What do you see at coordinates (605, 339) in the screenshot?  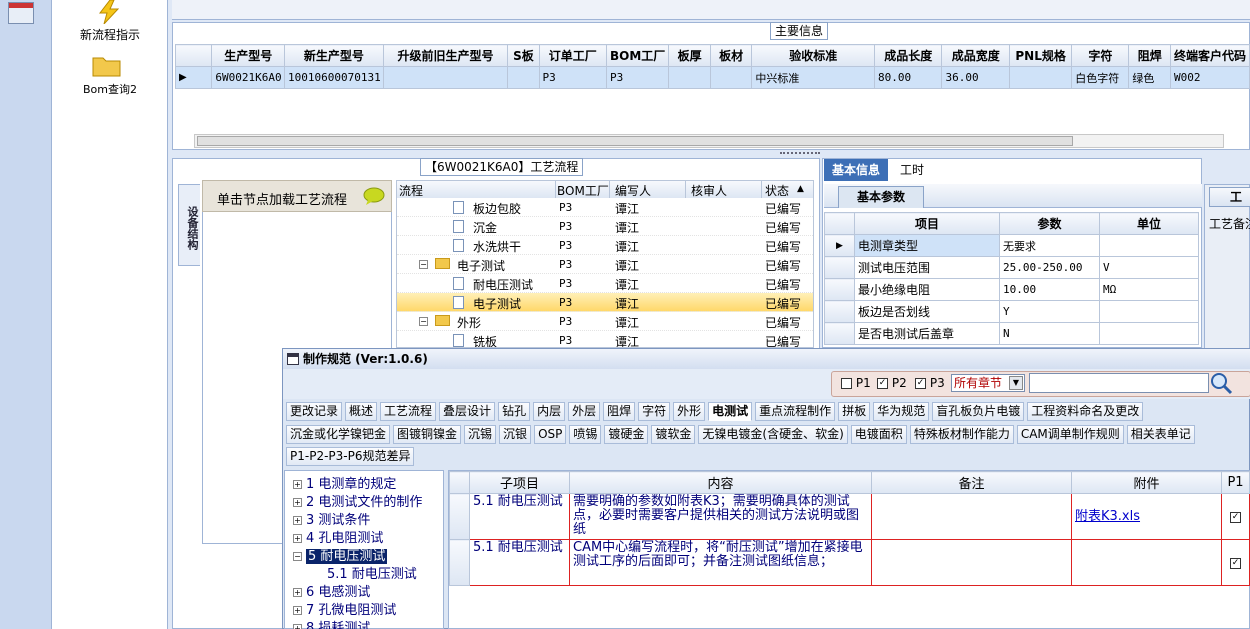 I see `process-row: 铣板 P3 谭江 已编写` at bounding box center [605, 339].